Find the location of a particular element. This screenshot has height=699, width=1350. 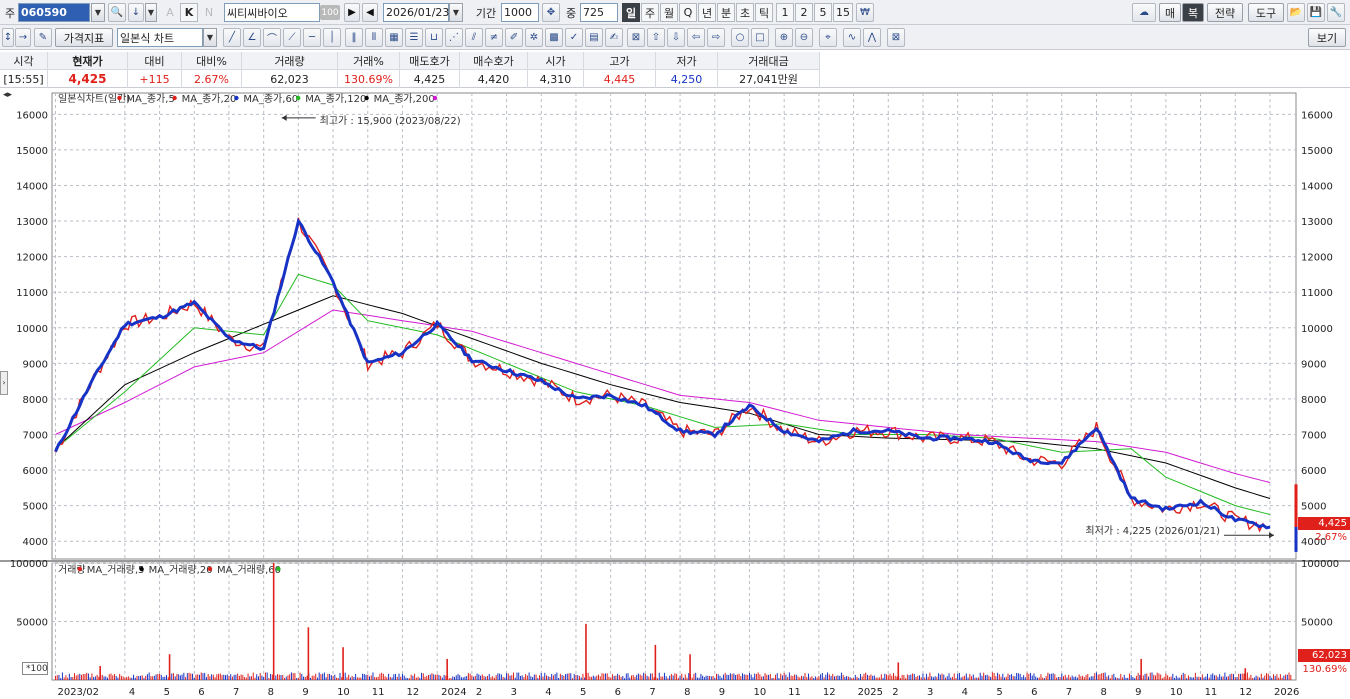

tab-minute: 분 is located at coordinates (726, 12).